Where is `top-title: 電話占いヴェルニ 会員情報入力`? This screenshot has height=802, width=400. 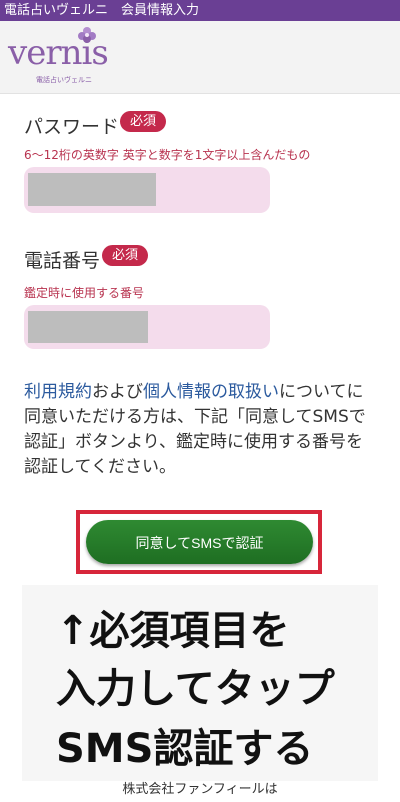
top-title: 電話占いヴェルニ 会員情報入力 is located at coordinates (102, 10).